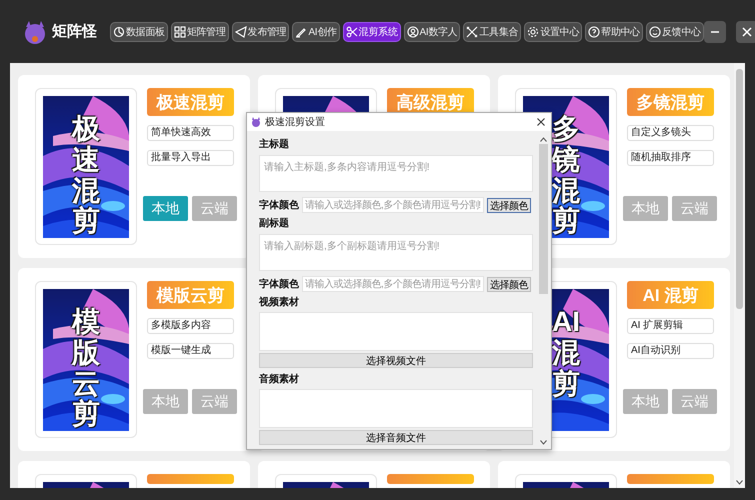 The width and height of the screenshot is (755, 500). I want to click on nav-tab: 矩阵管理, so click(199, 32).